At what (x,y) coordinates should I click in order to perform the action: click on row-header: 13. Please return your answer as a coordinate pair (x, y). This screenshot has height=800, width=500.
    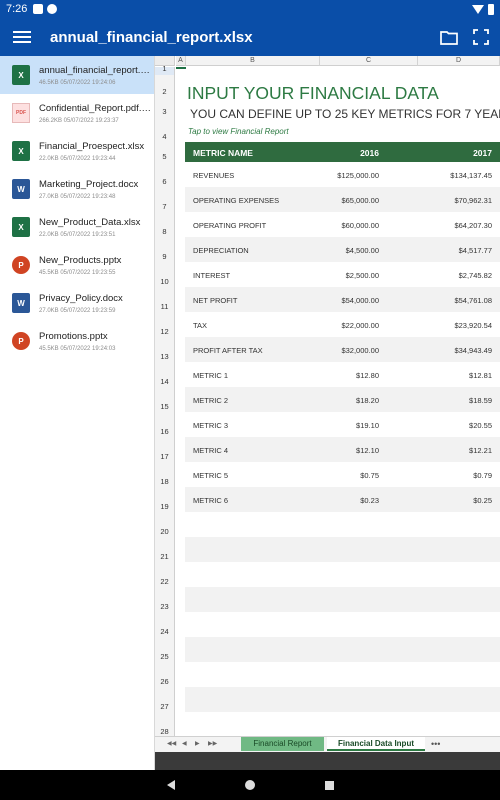
    Looking at the image, I should click on (165, 350).